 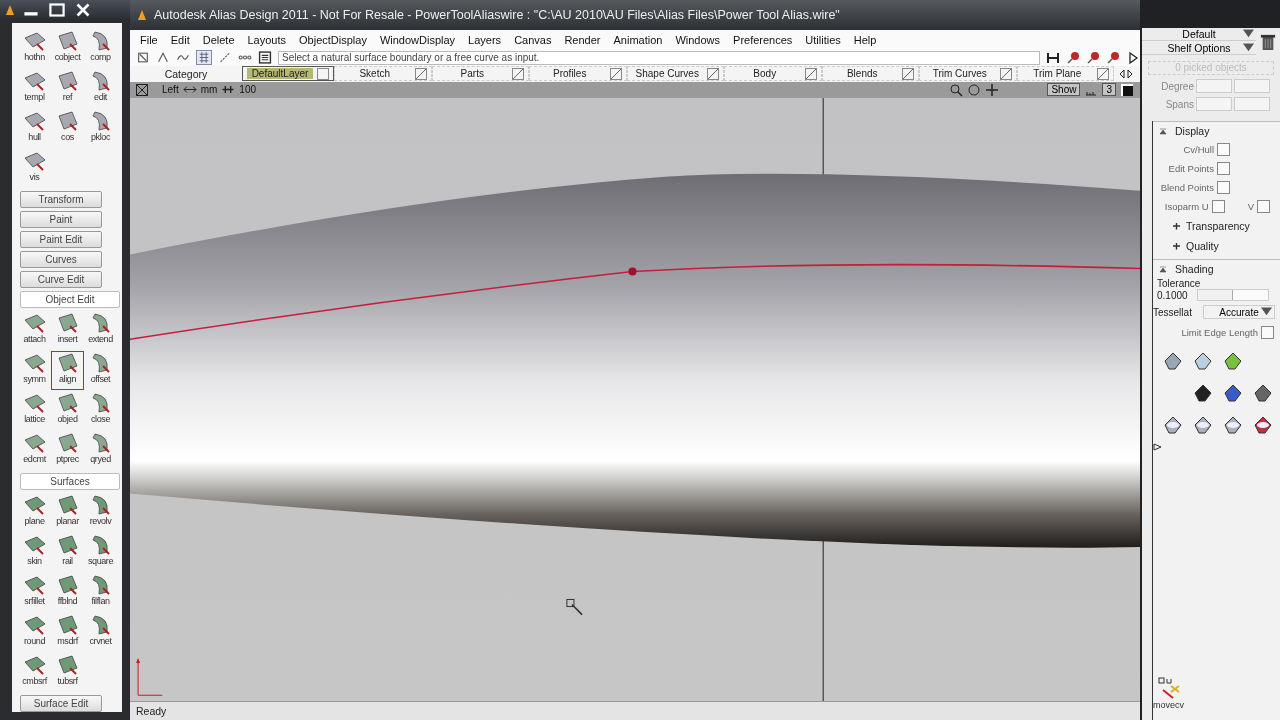 I want to click on palette-tool: lattice, so click(x=34, y=410).